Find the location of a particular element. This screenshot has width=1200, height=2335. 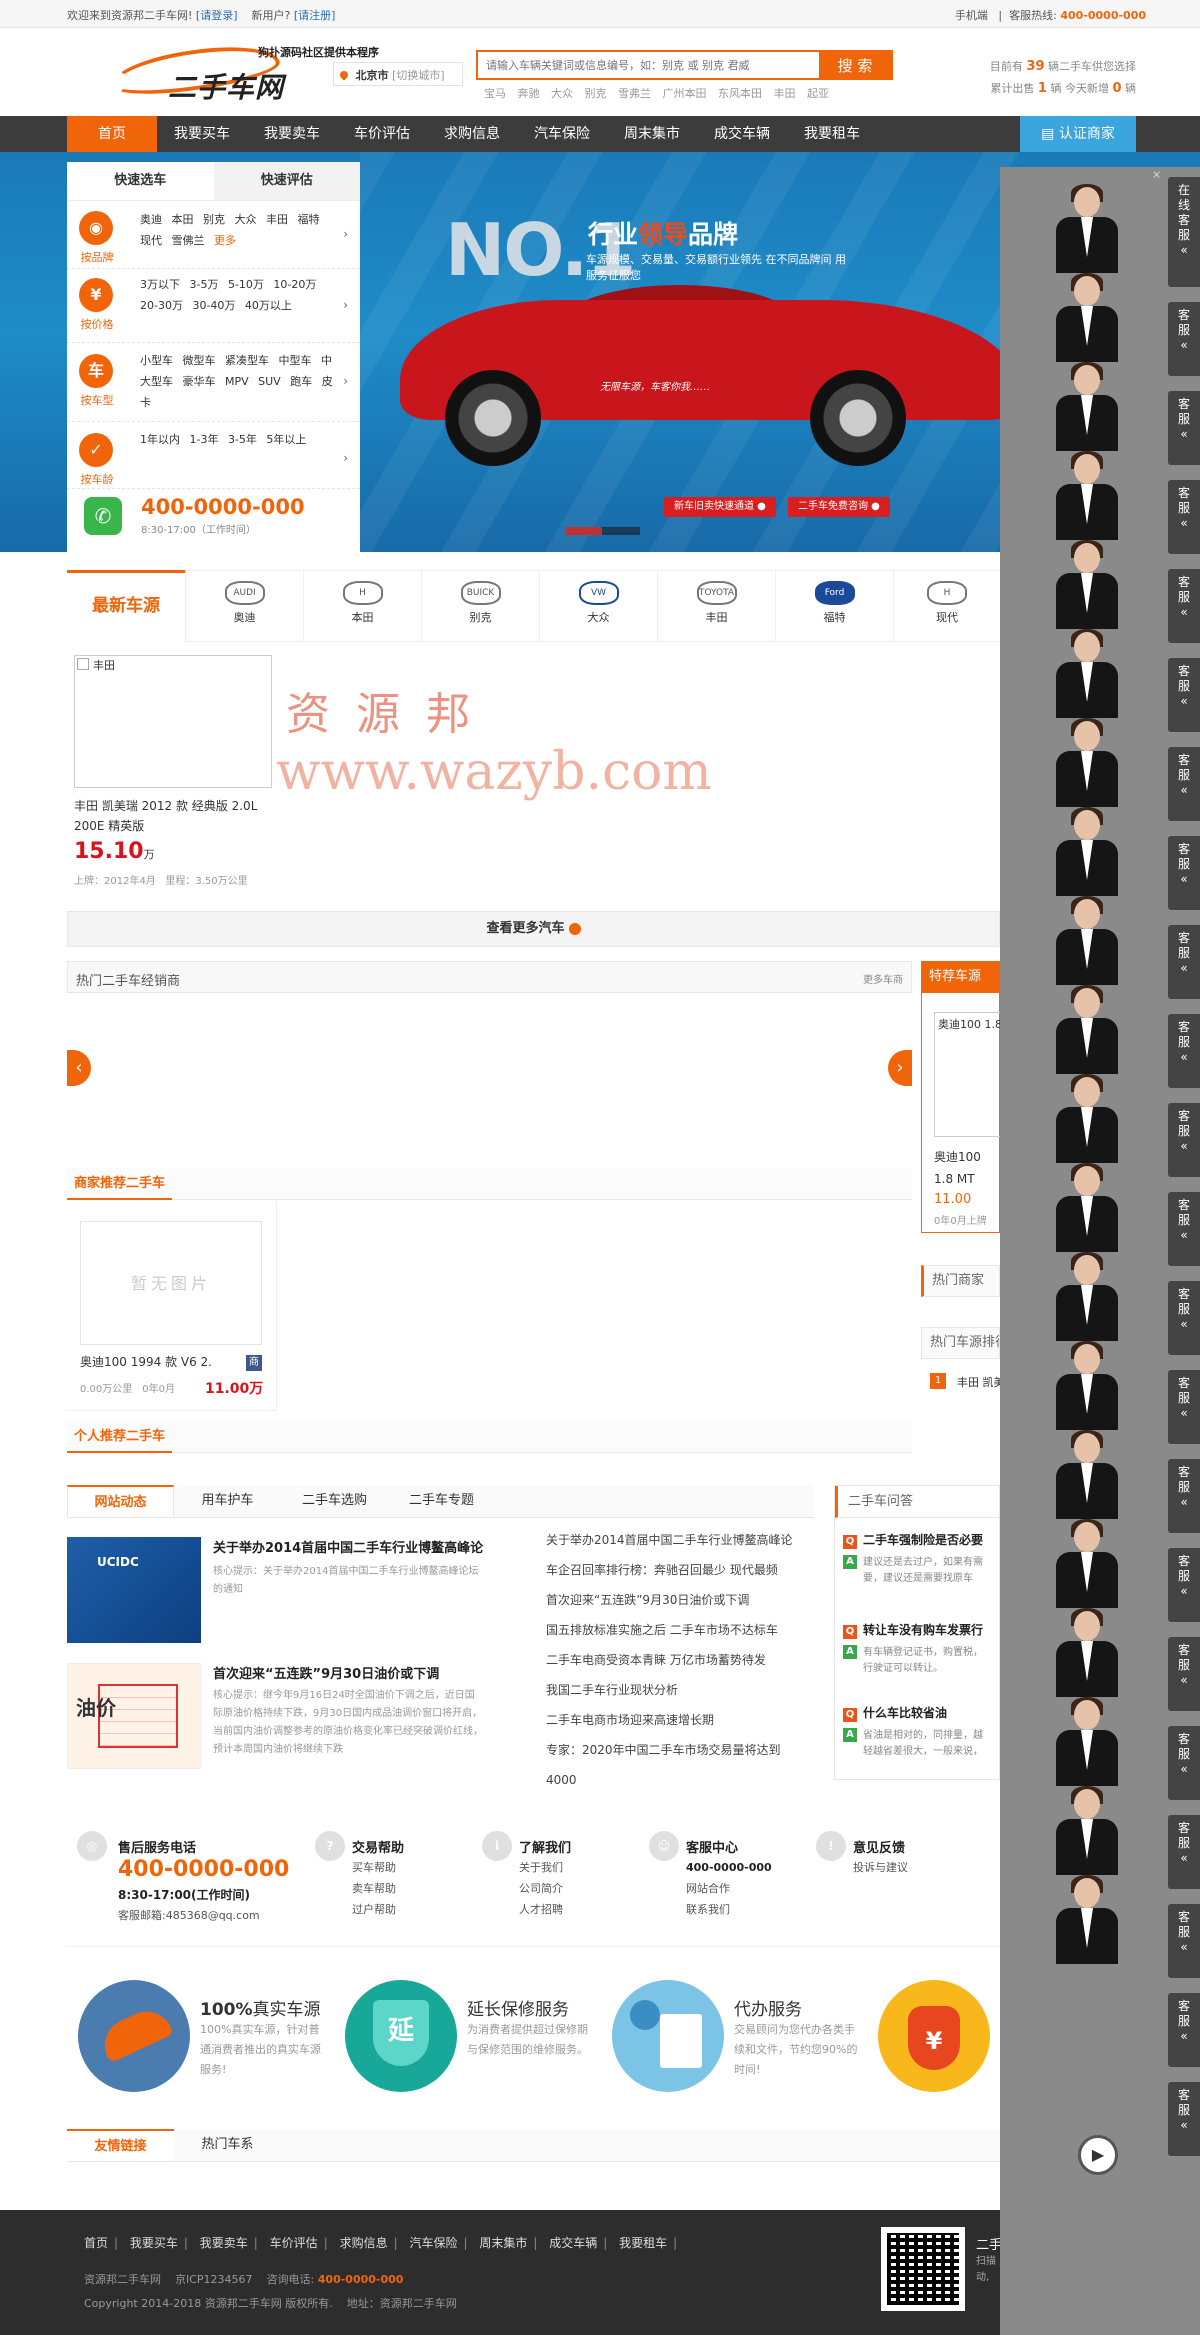

logo: 二手车网 is located at coordinates (226, 86).